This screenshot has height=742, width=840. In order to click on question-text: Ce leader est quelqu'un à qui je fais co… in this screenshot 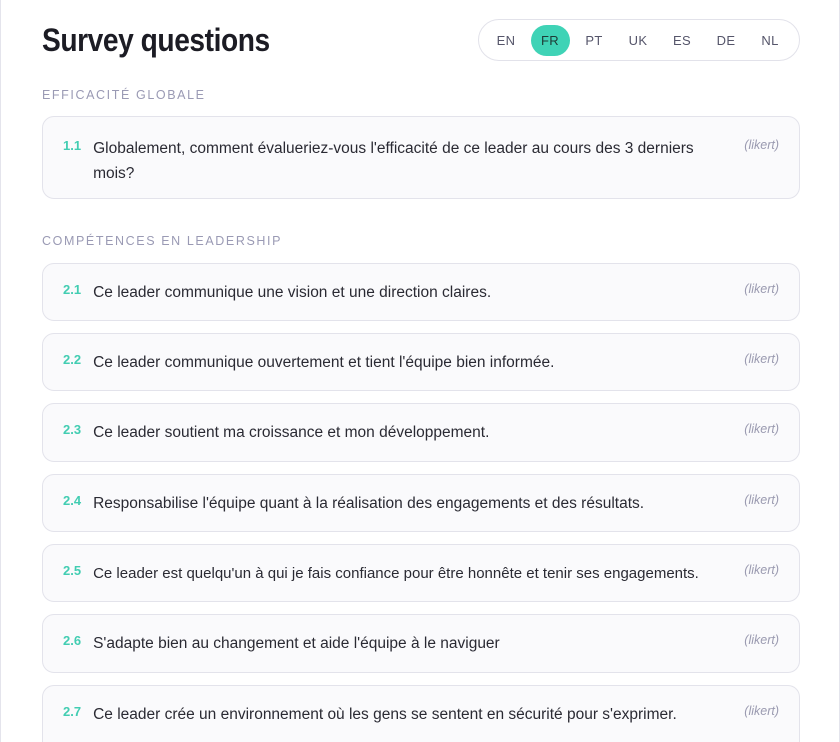, I will do `click(396, 573)`.